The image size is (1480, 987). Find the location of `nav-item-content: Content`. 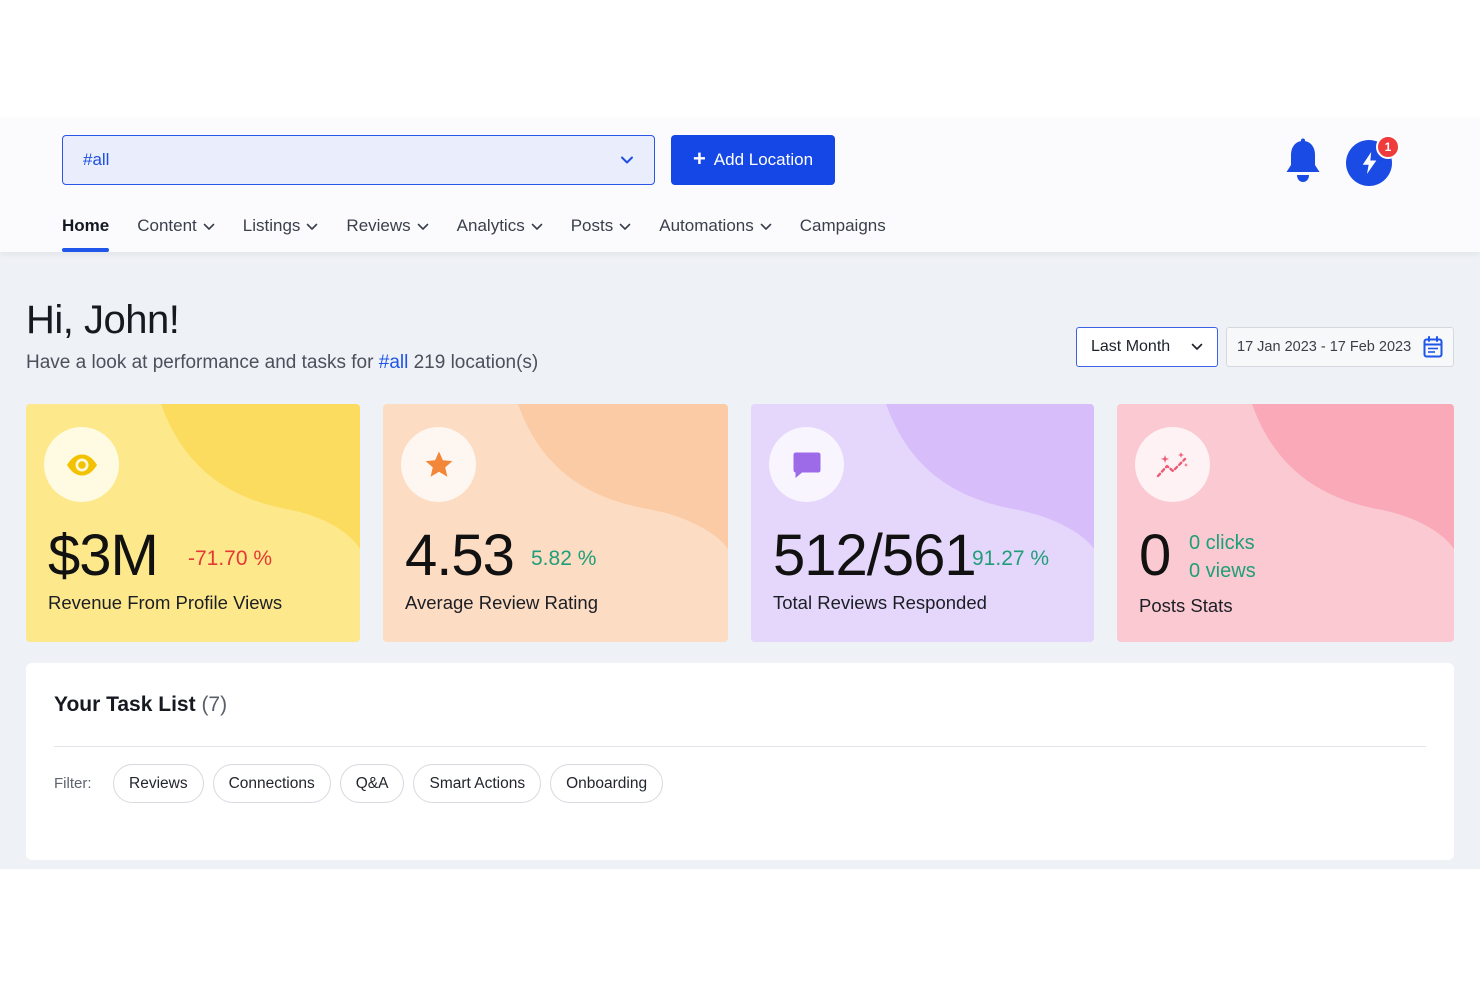

nav-item-content: Content is located at coordinates (176, 230).